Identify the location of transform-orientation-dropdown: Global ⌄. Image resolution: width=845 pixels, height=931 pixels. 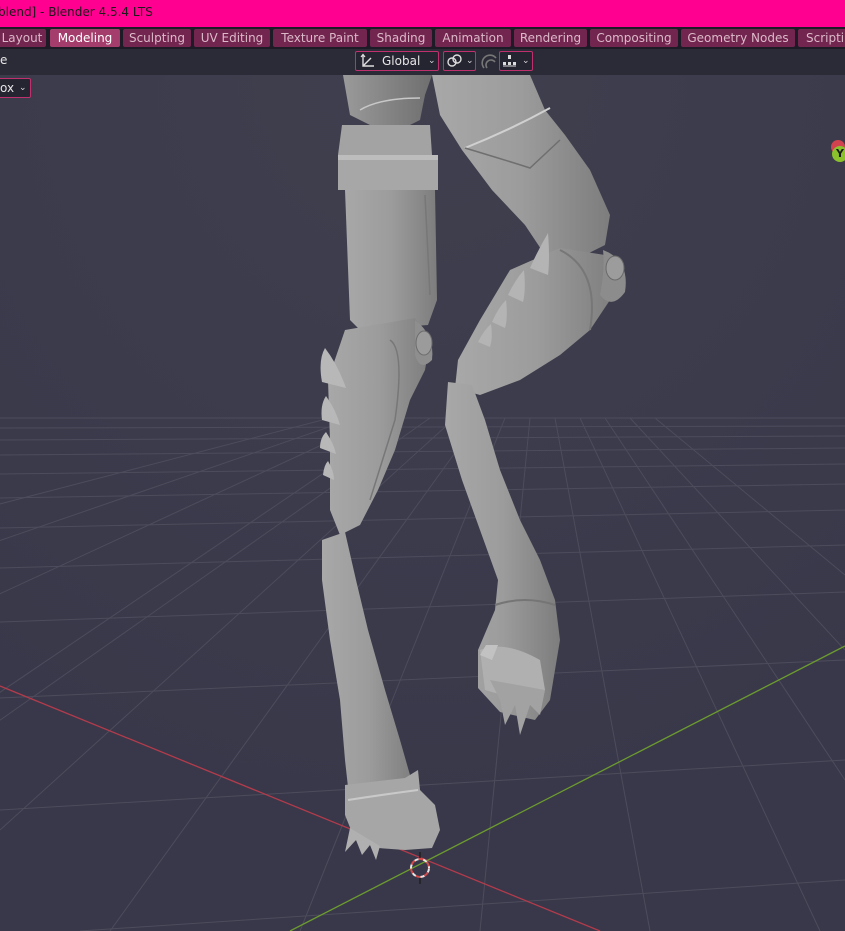
(397, 61).